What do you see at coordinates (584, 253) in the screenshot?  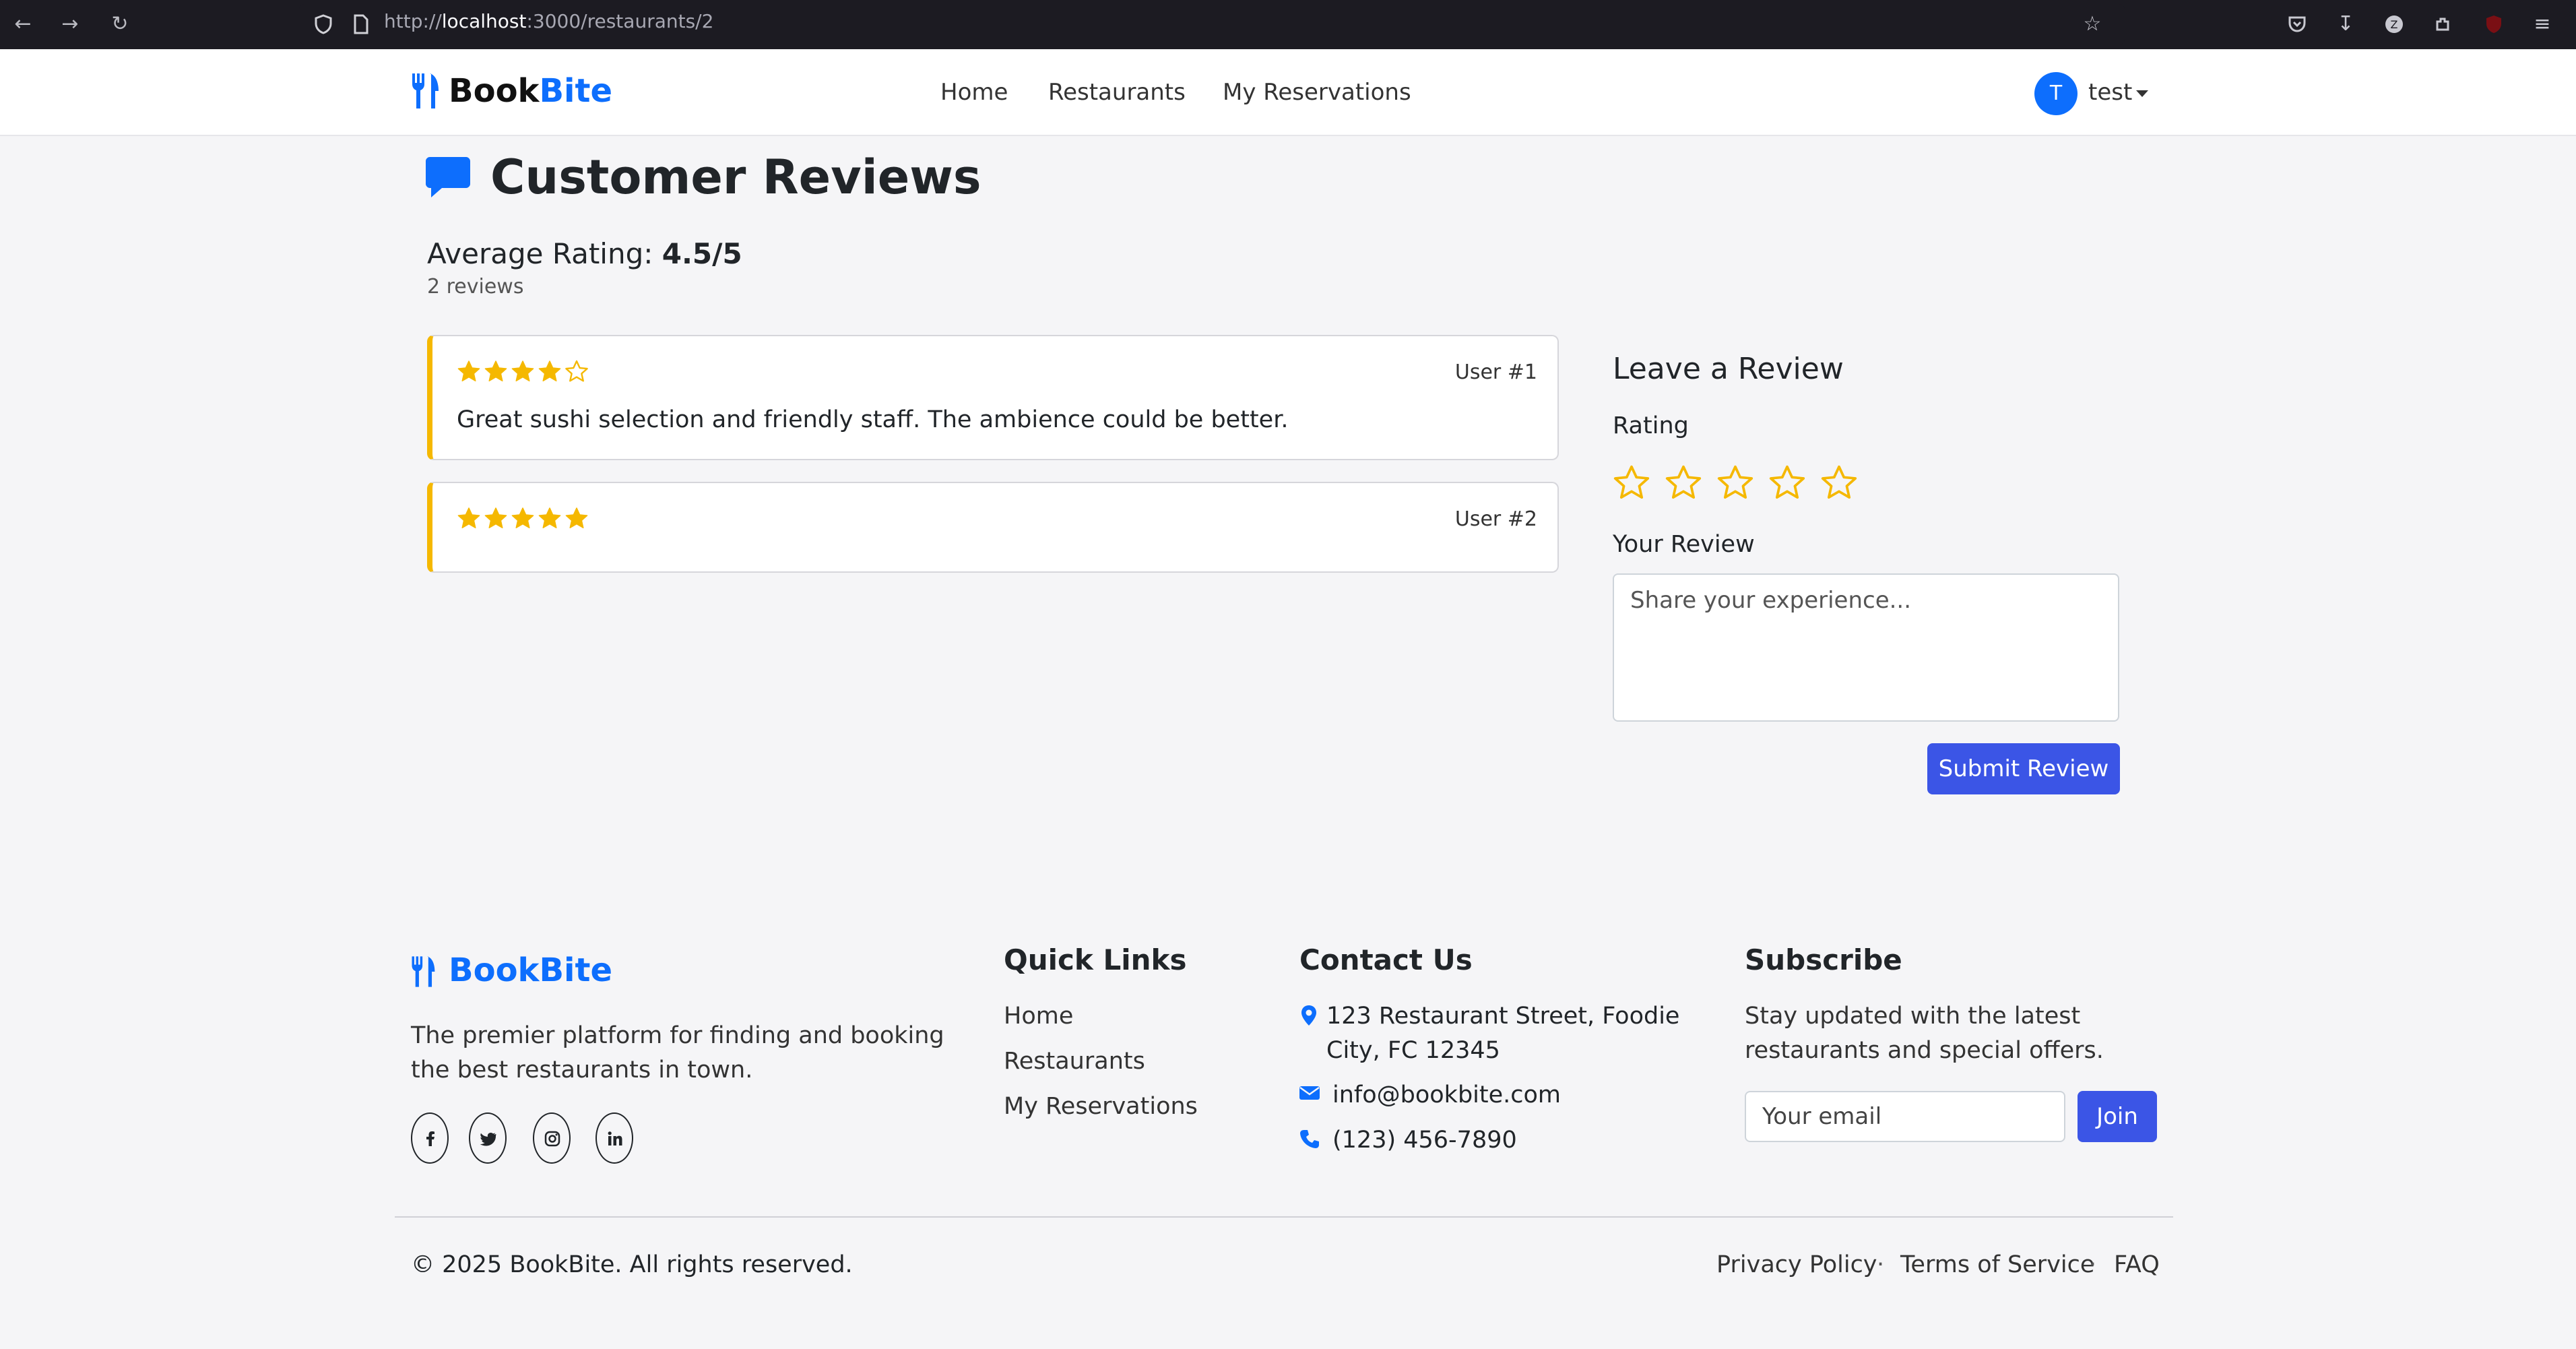 I see `average-rating: Average Rating: 4.5/5` at bounding box center [584, 253].